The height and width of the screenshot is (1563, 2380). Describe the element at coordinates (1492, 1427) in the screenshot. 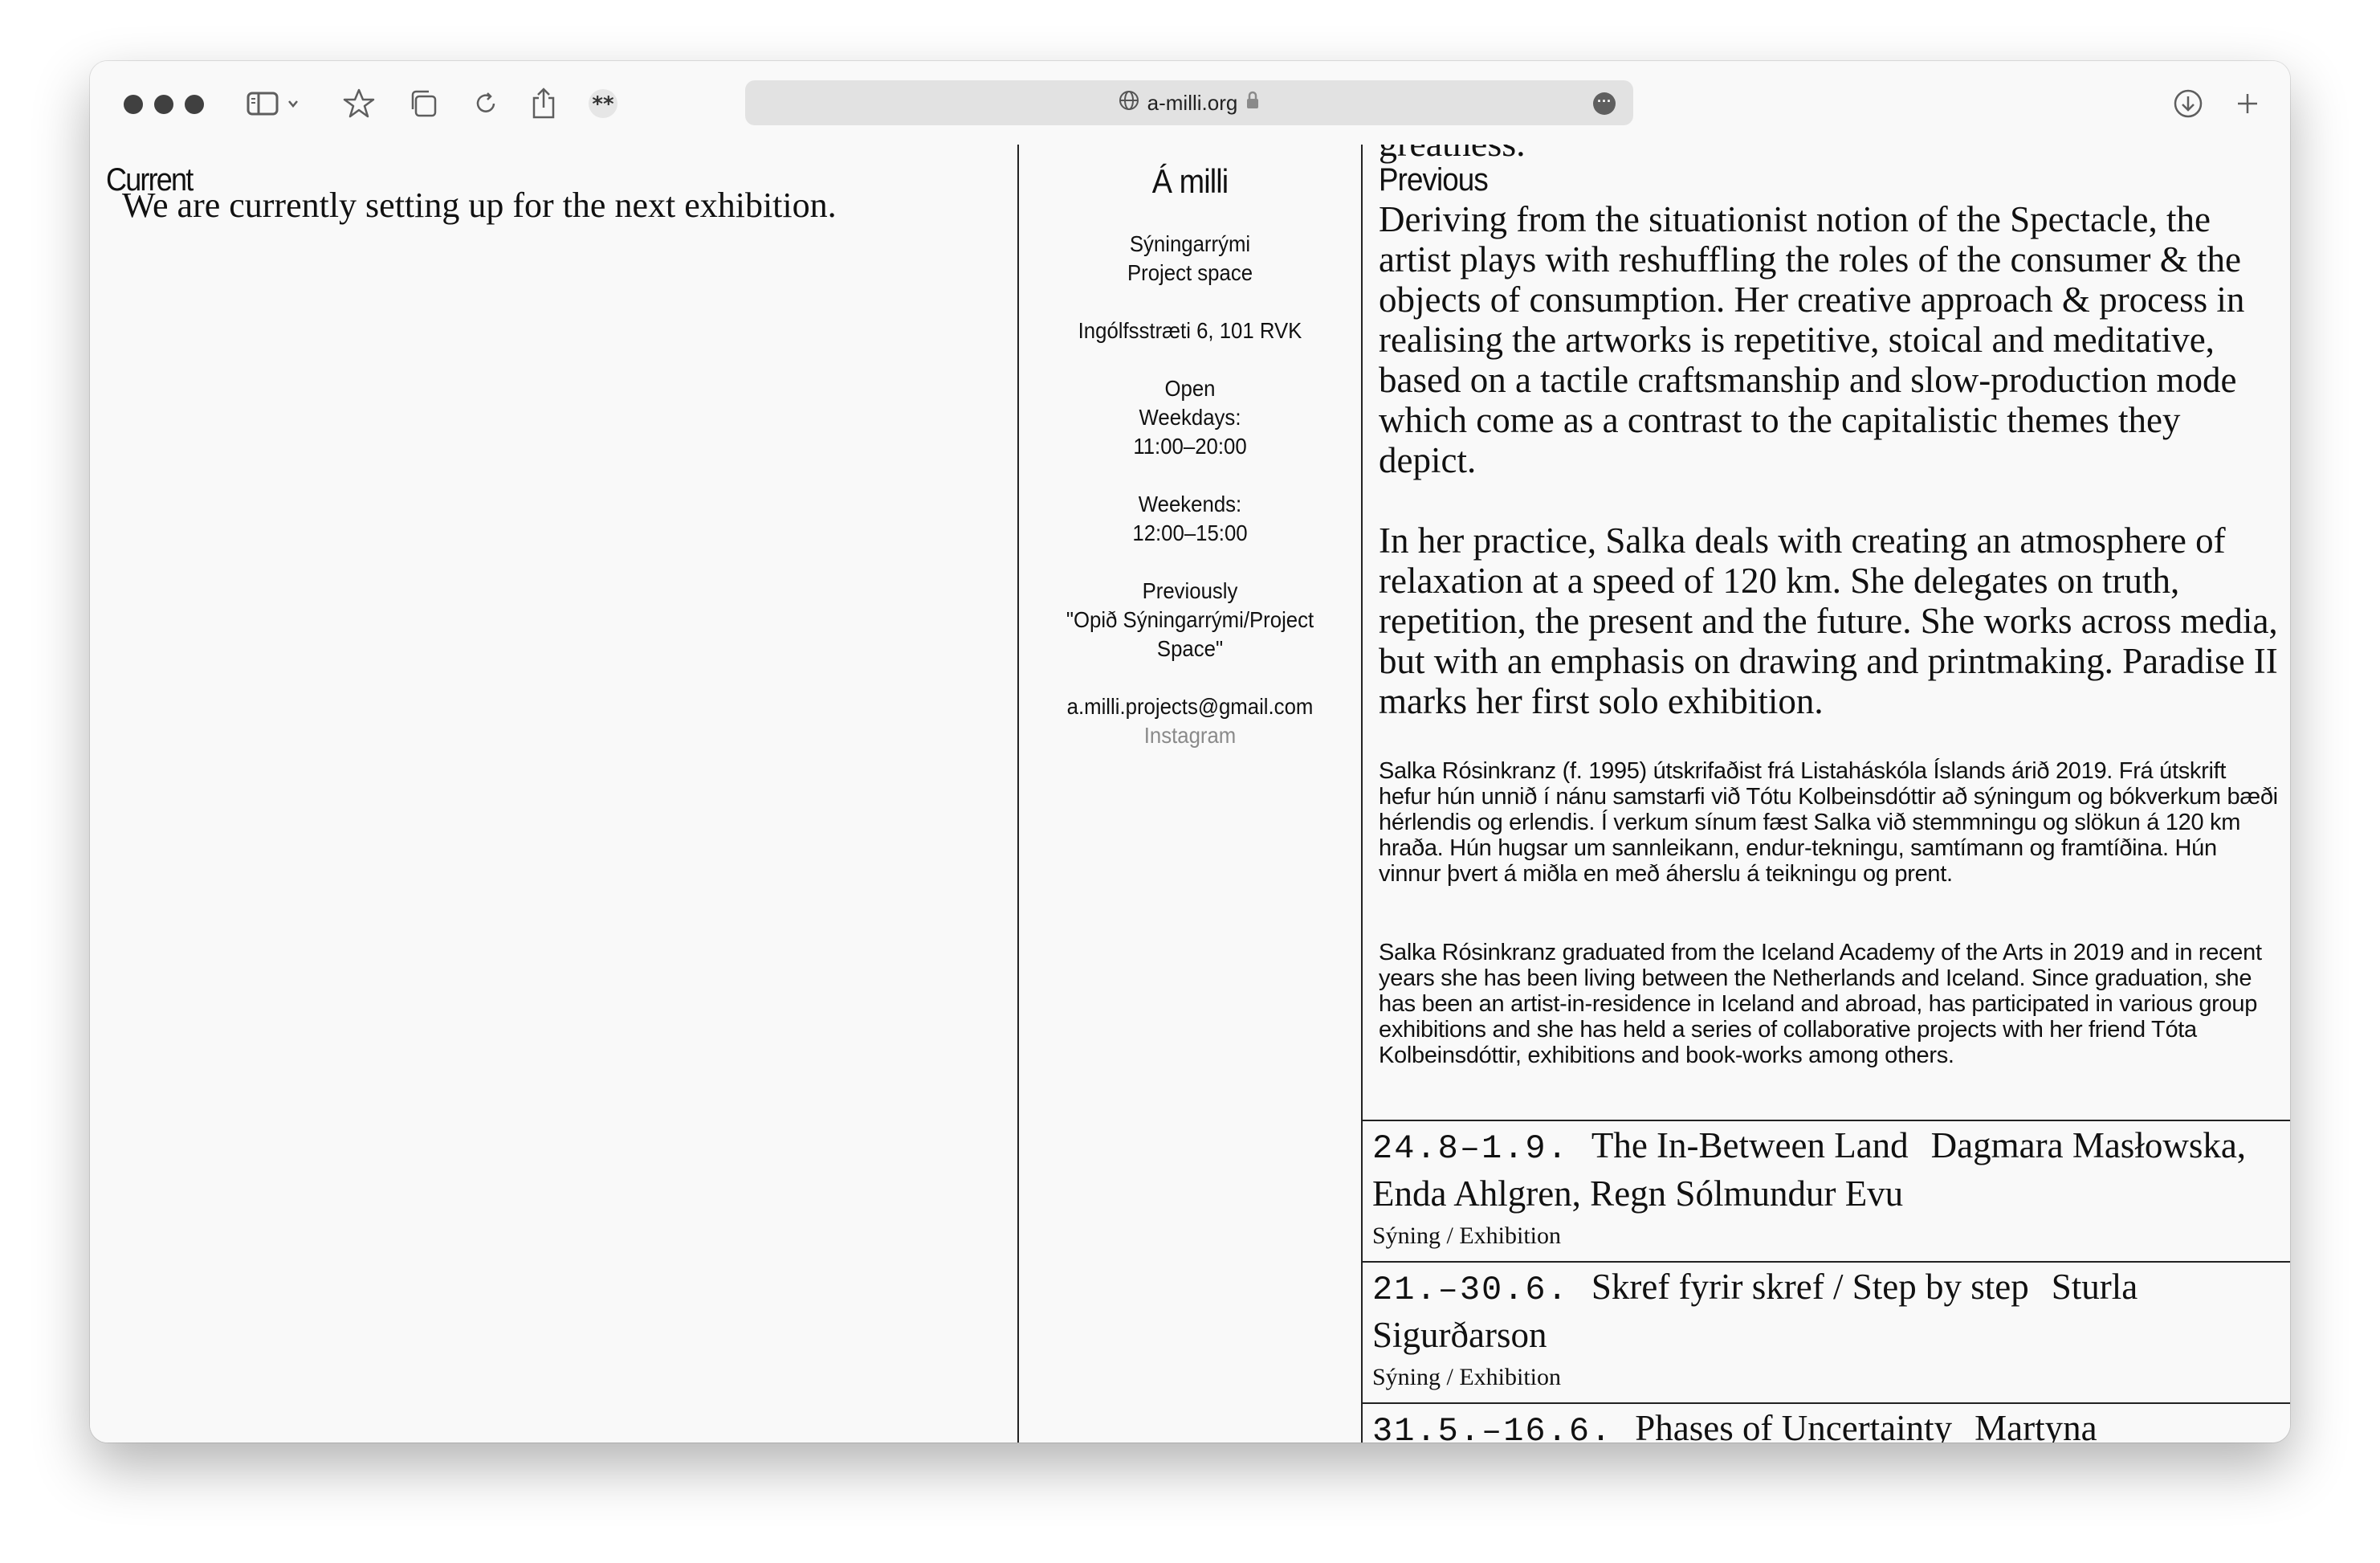

I see `exhibition-date: 31.5.–16.6.` at that location.